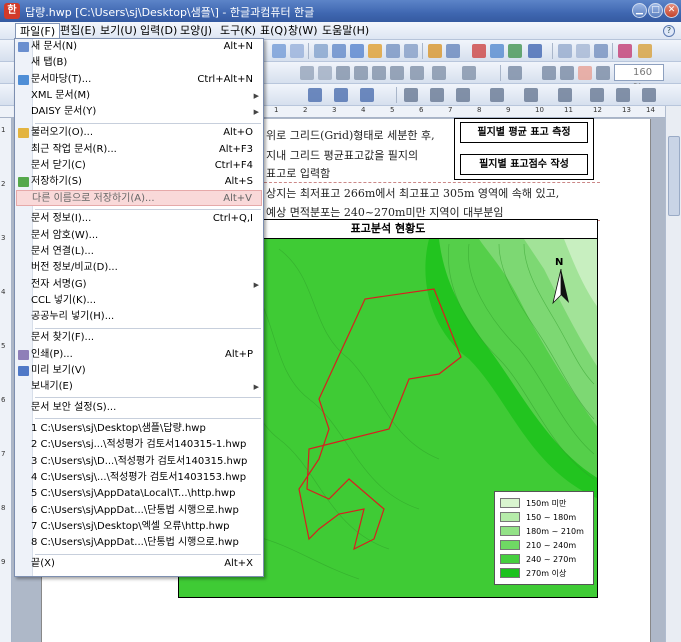 Image resolution: width=681 pixels, height=642 pixels. I want to click on doc-text-line: 예상 면적분포는 240~270m미만 지역이 대부분임, so click(385, 212).